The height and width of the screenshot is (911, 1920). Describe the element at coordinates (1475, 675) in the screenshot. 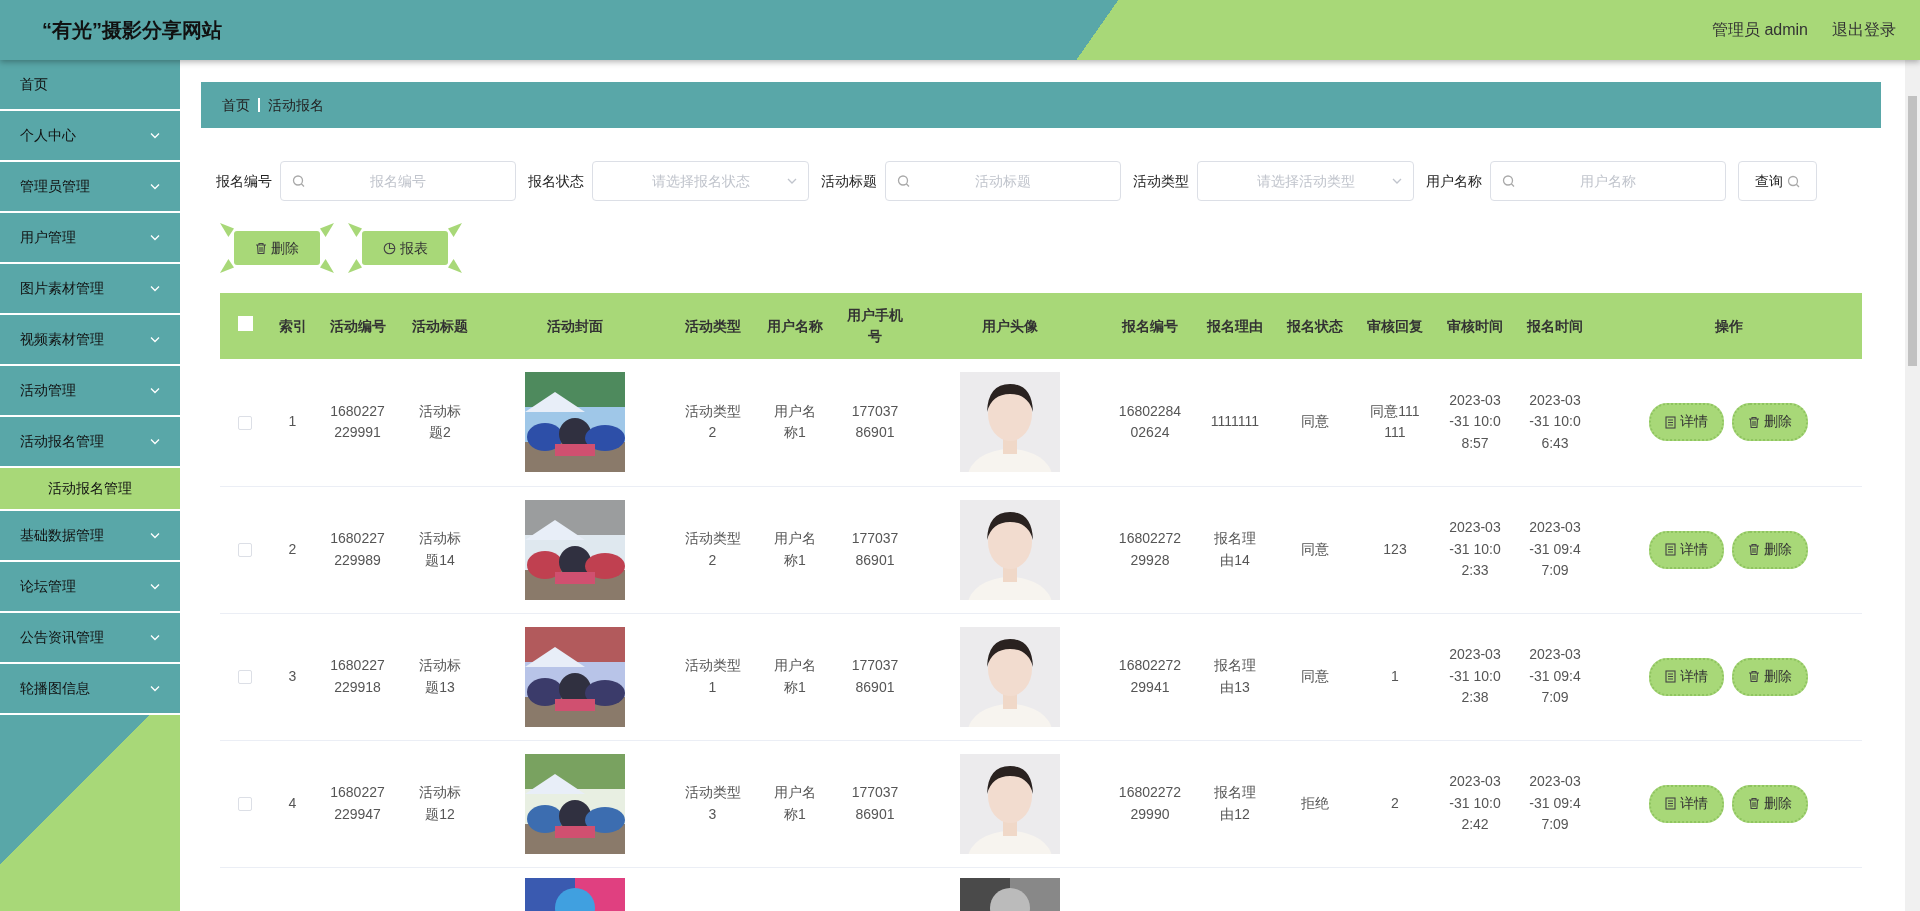

I see `table-cell: 2023-03-31 10:02:38` at that location.